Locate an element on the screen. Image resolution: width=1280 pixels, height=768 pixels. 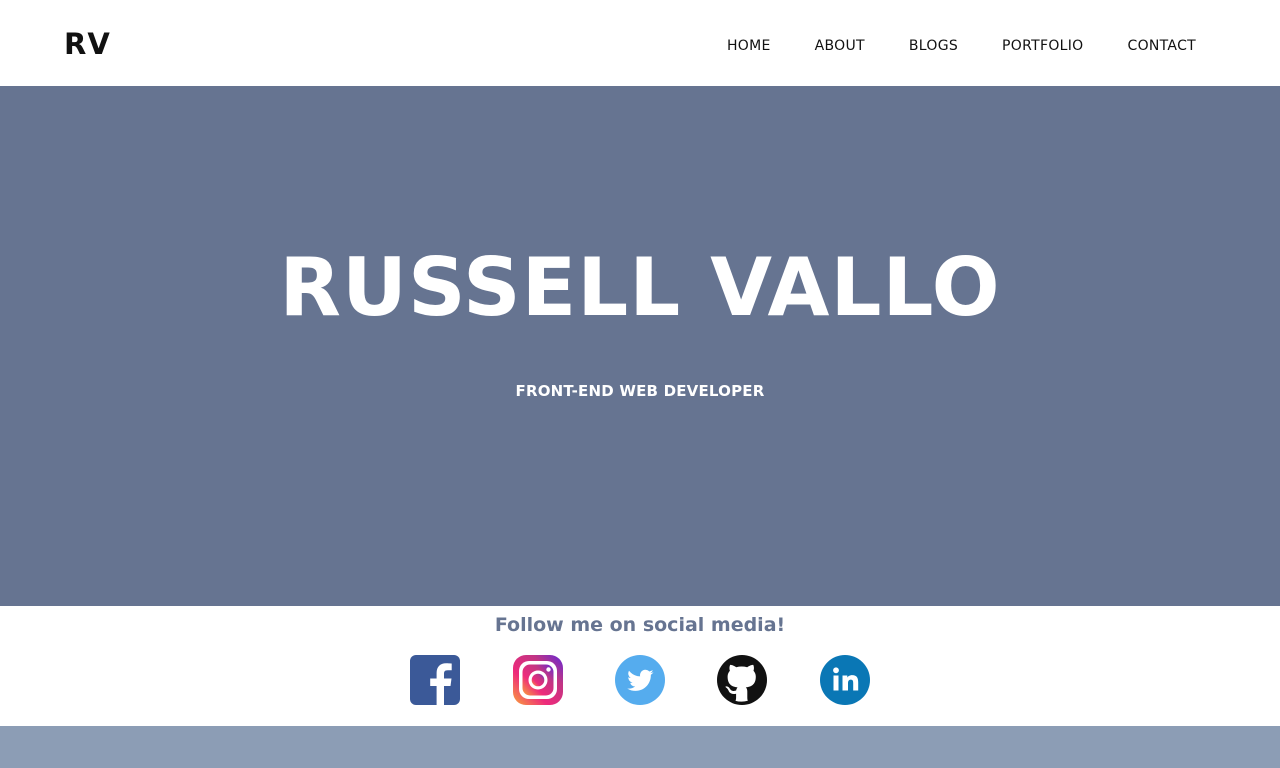
footer-strip is located at coordinates (640, 747).